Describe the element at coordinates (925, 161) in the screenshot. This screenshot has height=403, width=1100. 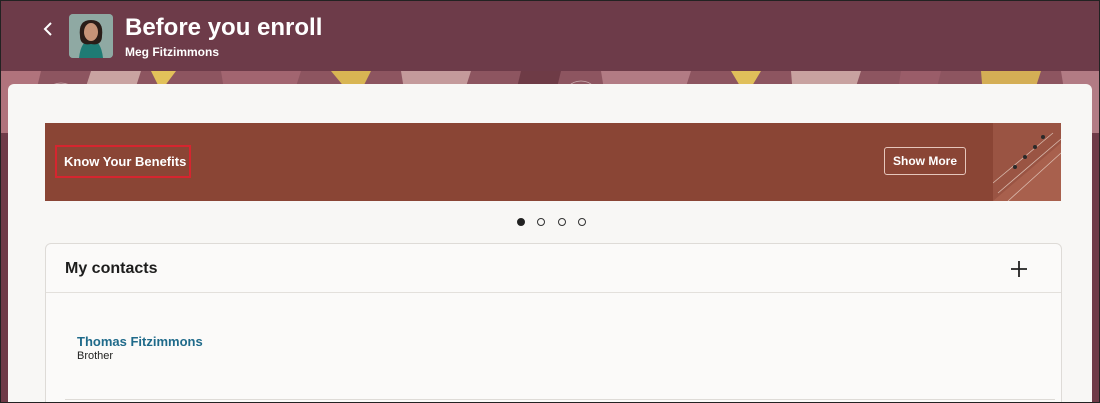
I see `show-more-button: Show More` at that location.